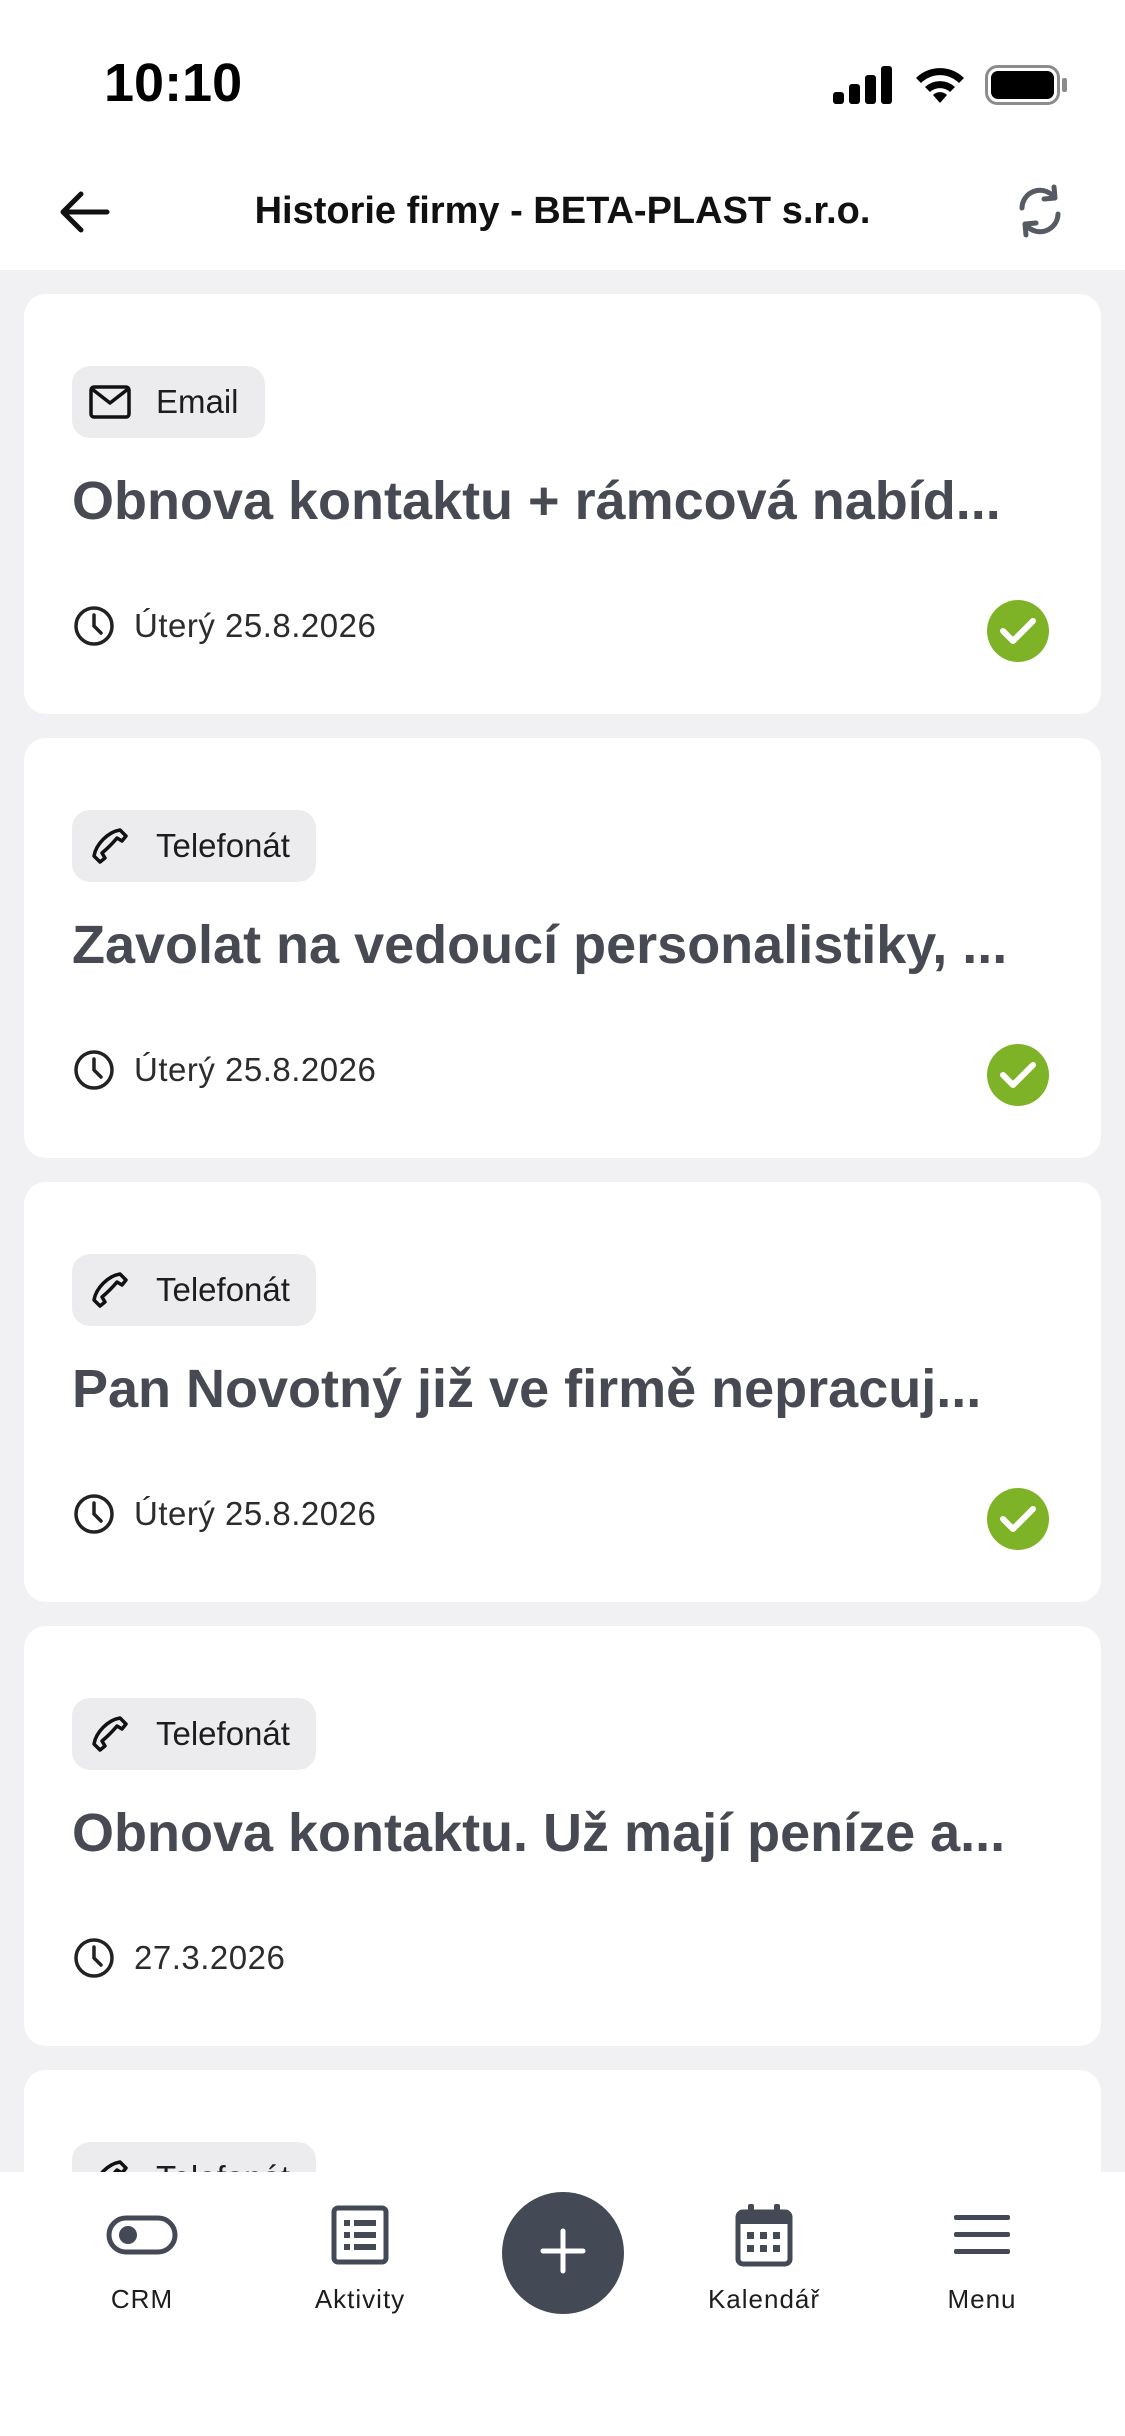 The image size is (1125, 2436). What do you see at coordinates (360, 2235) in the screenshot?
I see `list-icon` at bounding box center [360, 2235].